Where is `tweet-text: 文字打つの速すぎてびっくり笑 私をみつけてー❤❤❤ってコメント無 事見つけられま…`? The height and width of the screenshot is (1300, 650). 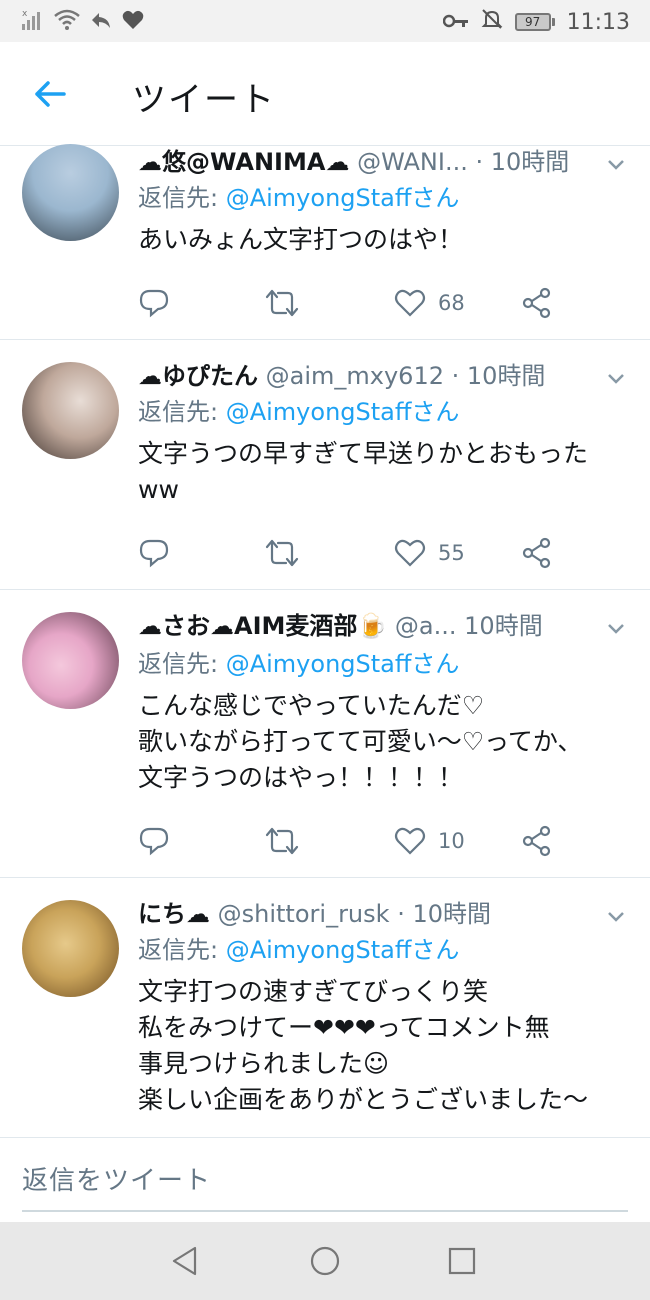 tweet-text: 文字打つの速すぎてびっくり笑 私をみつけてー❤❤❤ってコメント無 事見つけられま… is located at coordinates (363, 1045).